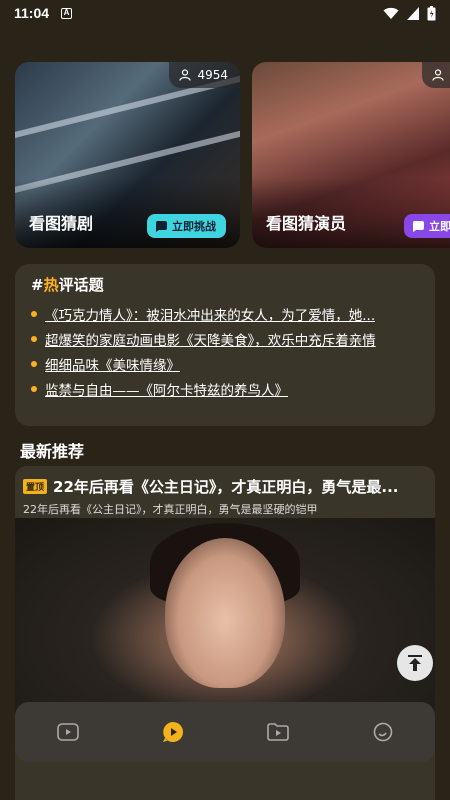 The image size is (450, 800). Describe the element at coordinates (413, 13) in the screenshot. I see `signal-icon` at that location.